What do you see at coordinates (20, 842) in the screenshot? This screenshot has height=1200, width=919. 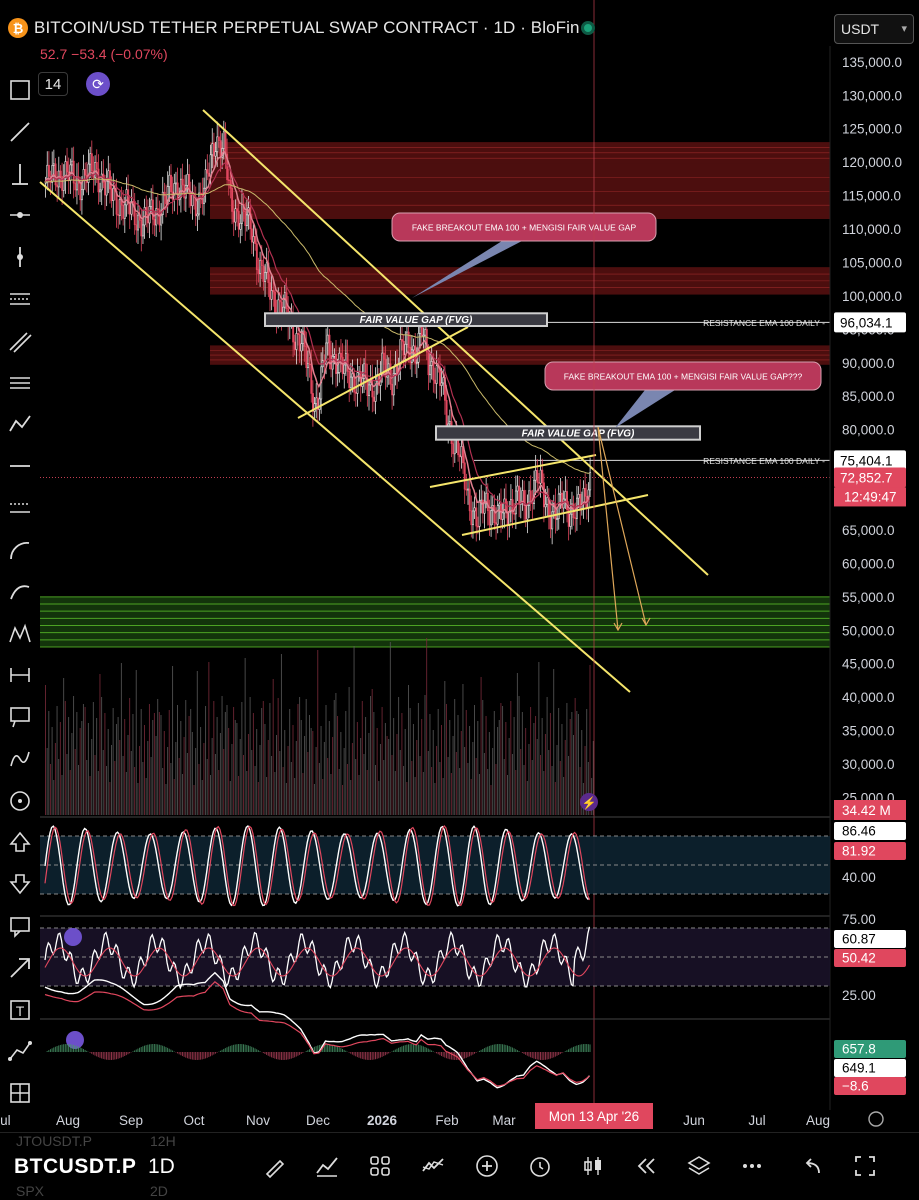 I see `arrow-up-icon` at bounding box center [20, 842].